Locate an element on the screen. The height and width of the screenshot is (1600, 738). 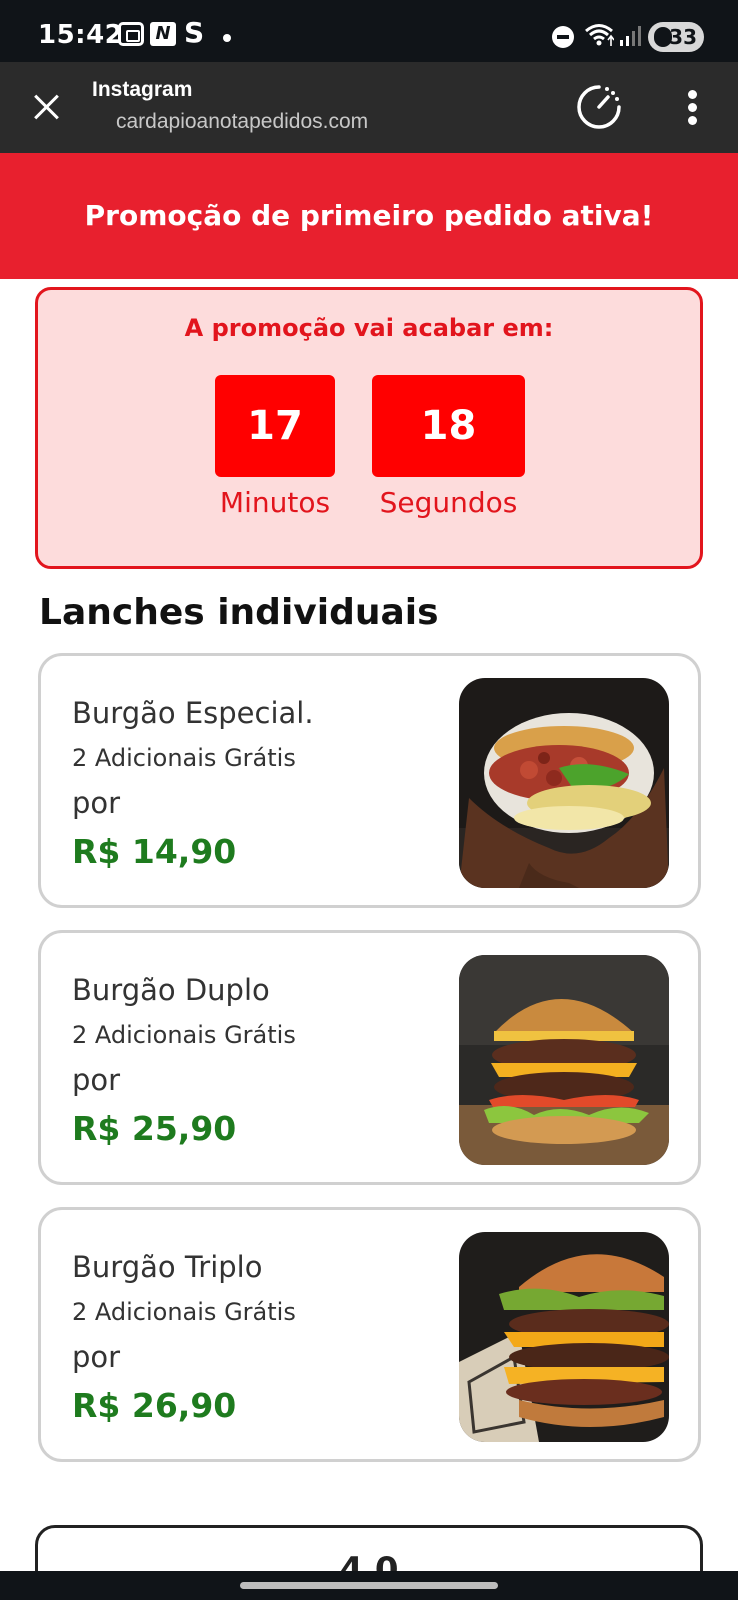
signal-icon is located at coordinates (630, 36).